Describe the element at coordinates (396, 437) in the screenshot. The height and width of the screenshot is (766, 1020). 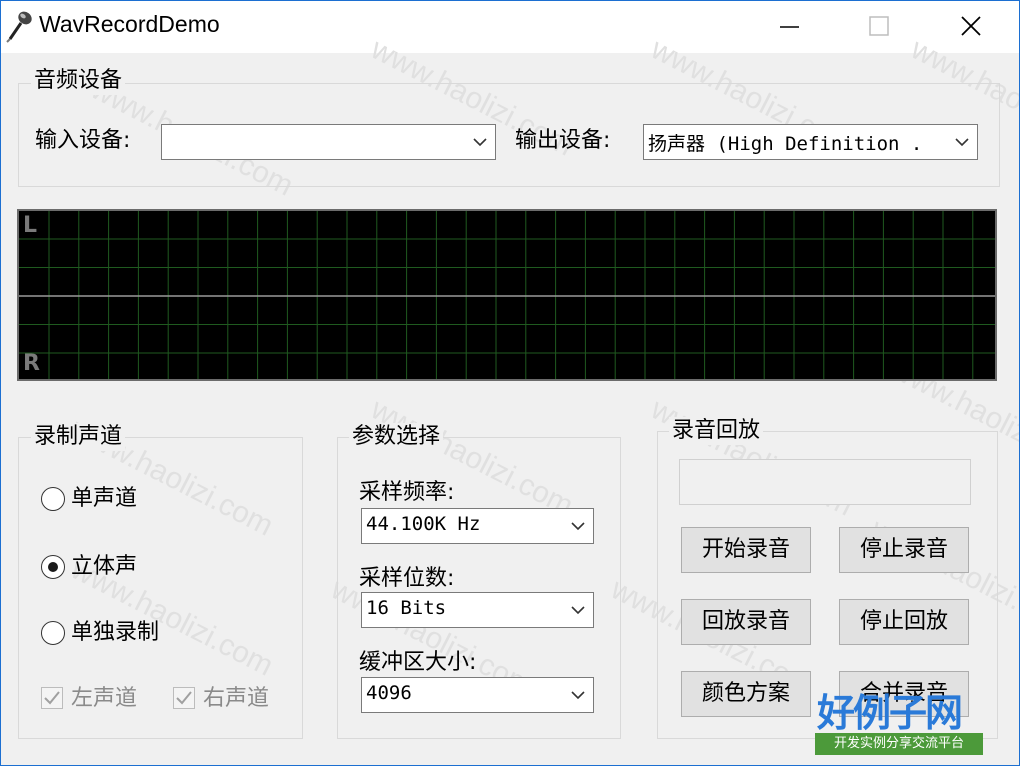
I see `parameter-group-title: 参数选择` at that location.